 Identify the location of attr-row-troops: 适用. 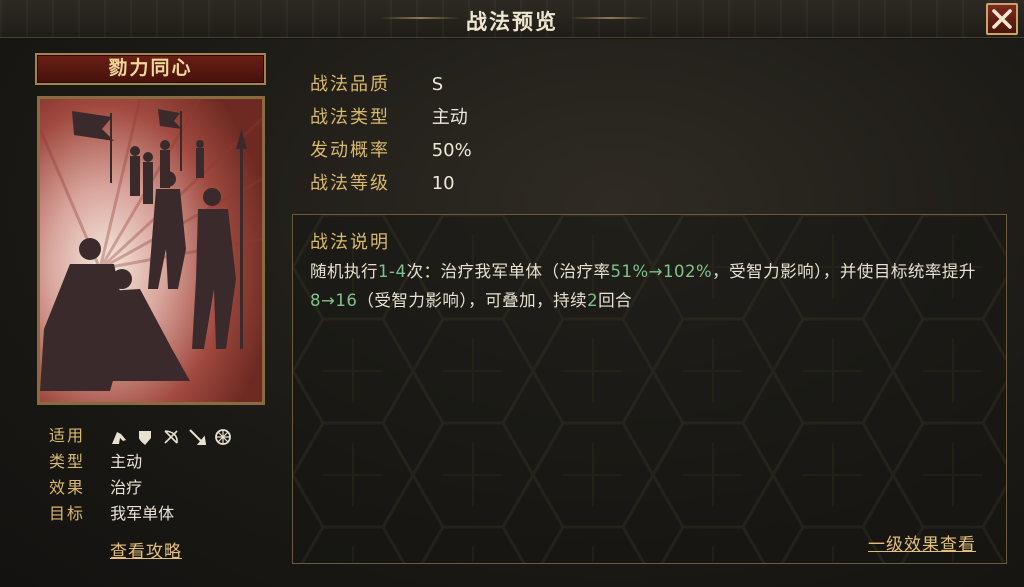
(140, 434).